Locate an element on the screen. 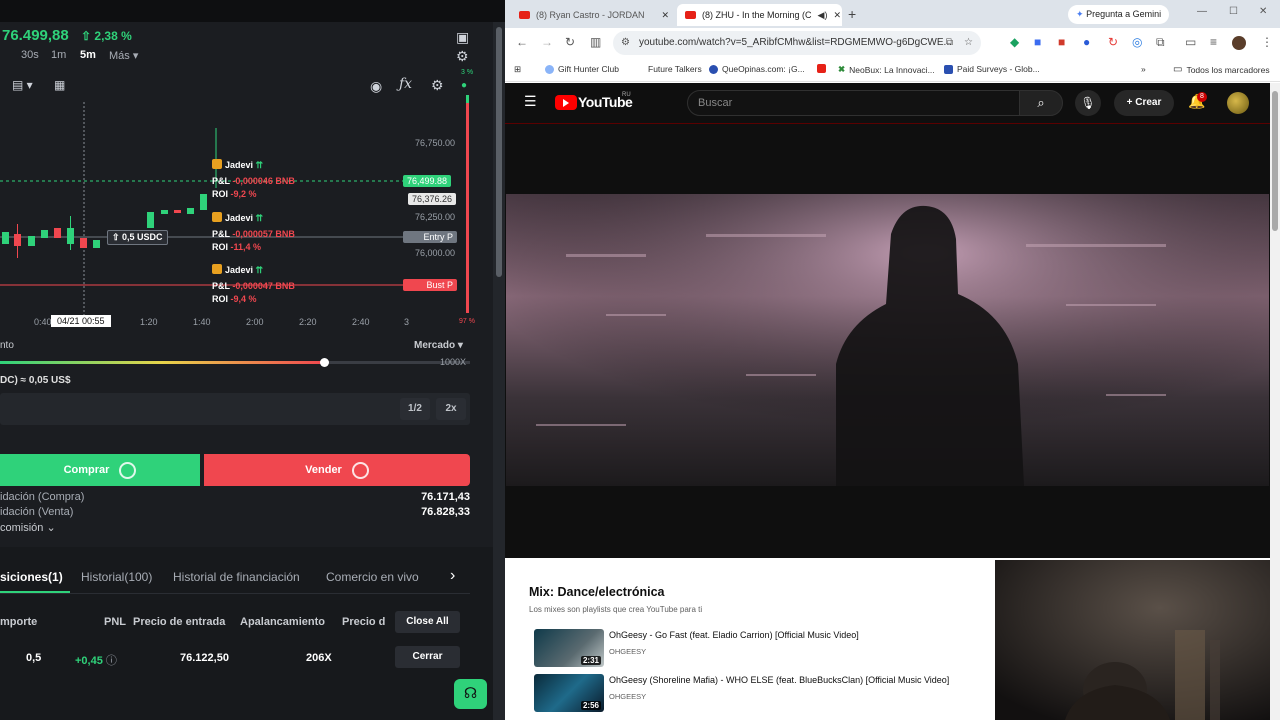 The width and height of the screenshot is (1280, 720). bookmark-star-icon: ☆ is located at coordinates (968, 43).